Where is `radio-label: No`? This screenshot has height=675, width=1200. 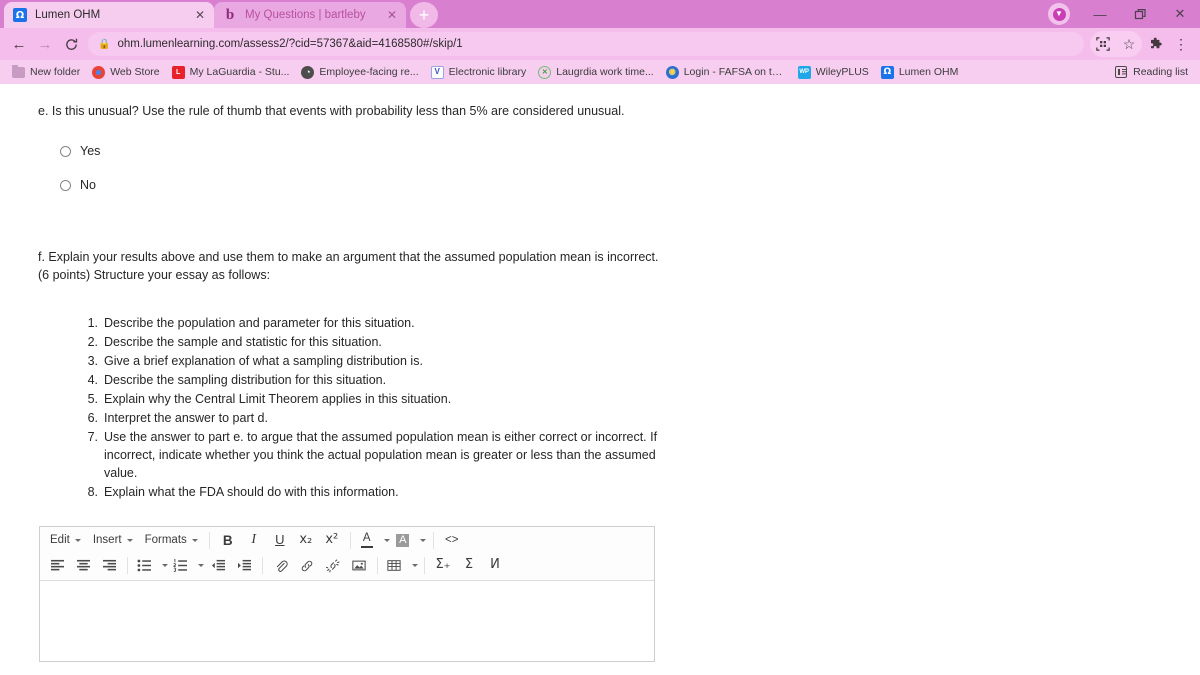
radio-label: No is located at coordinates (88, 185).